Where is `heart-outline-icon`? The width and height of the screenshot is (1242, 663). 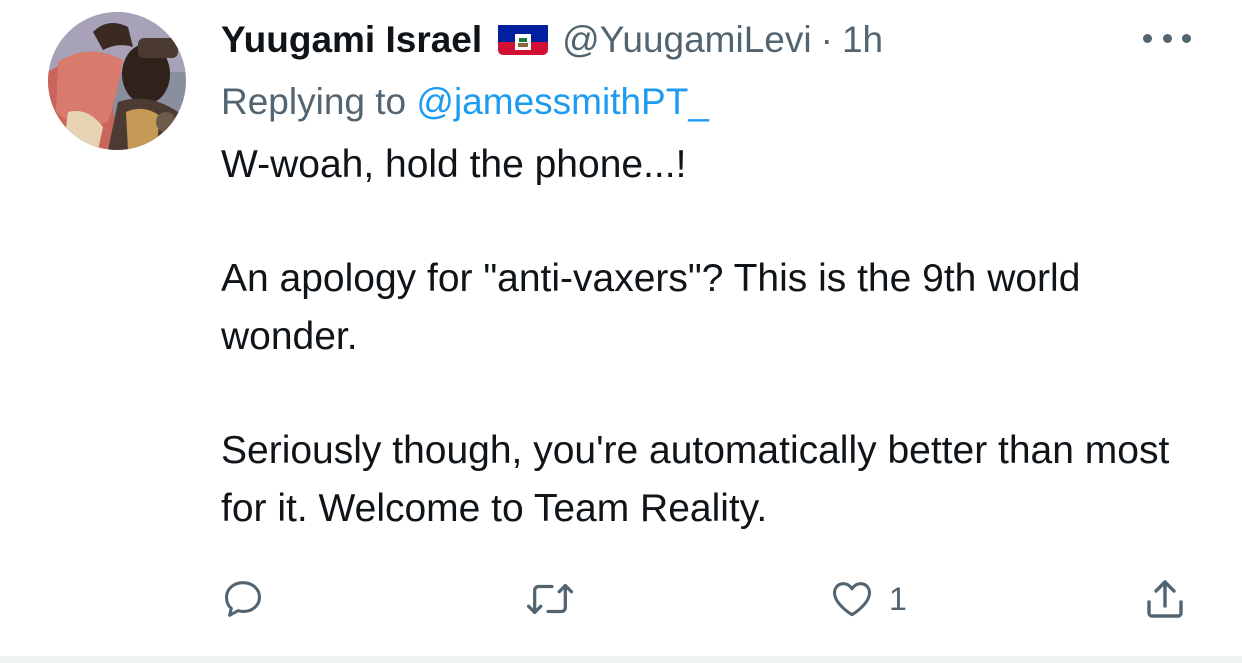 heart-outline-icon is located at coordinates (852, 599).